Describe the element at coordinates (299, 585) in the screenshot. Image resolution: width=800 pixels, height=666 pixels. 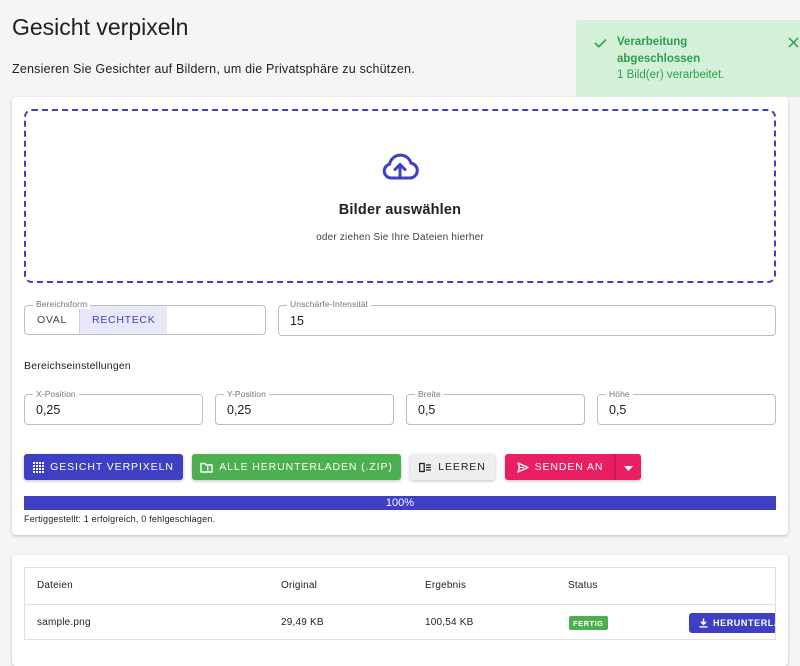
I see `column-header-original: Original` at that location.